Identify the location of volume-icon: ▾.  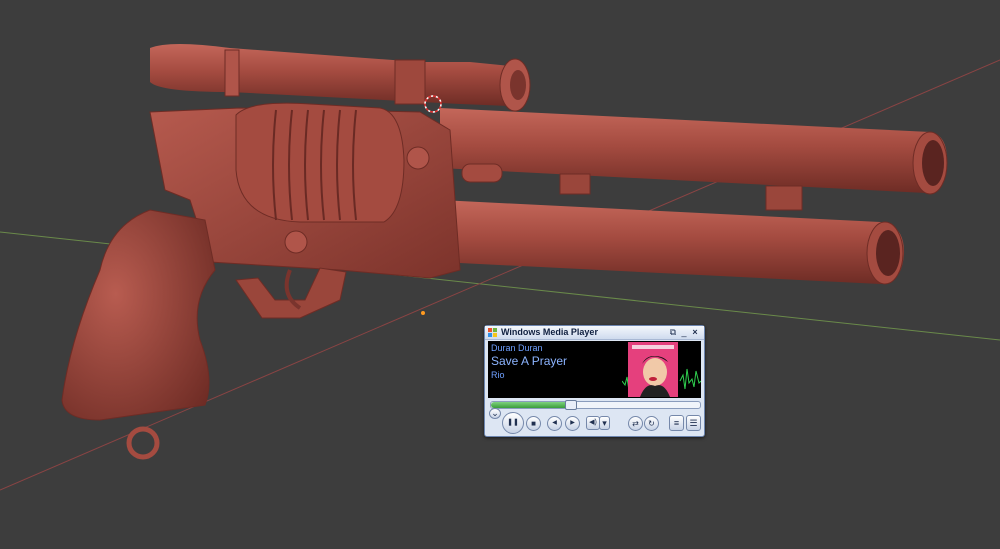
(604, 423).